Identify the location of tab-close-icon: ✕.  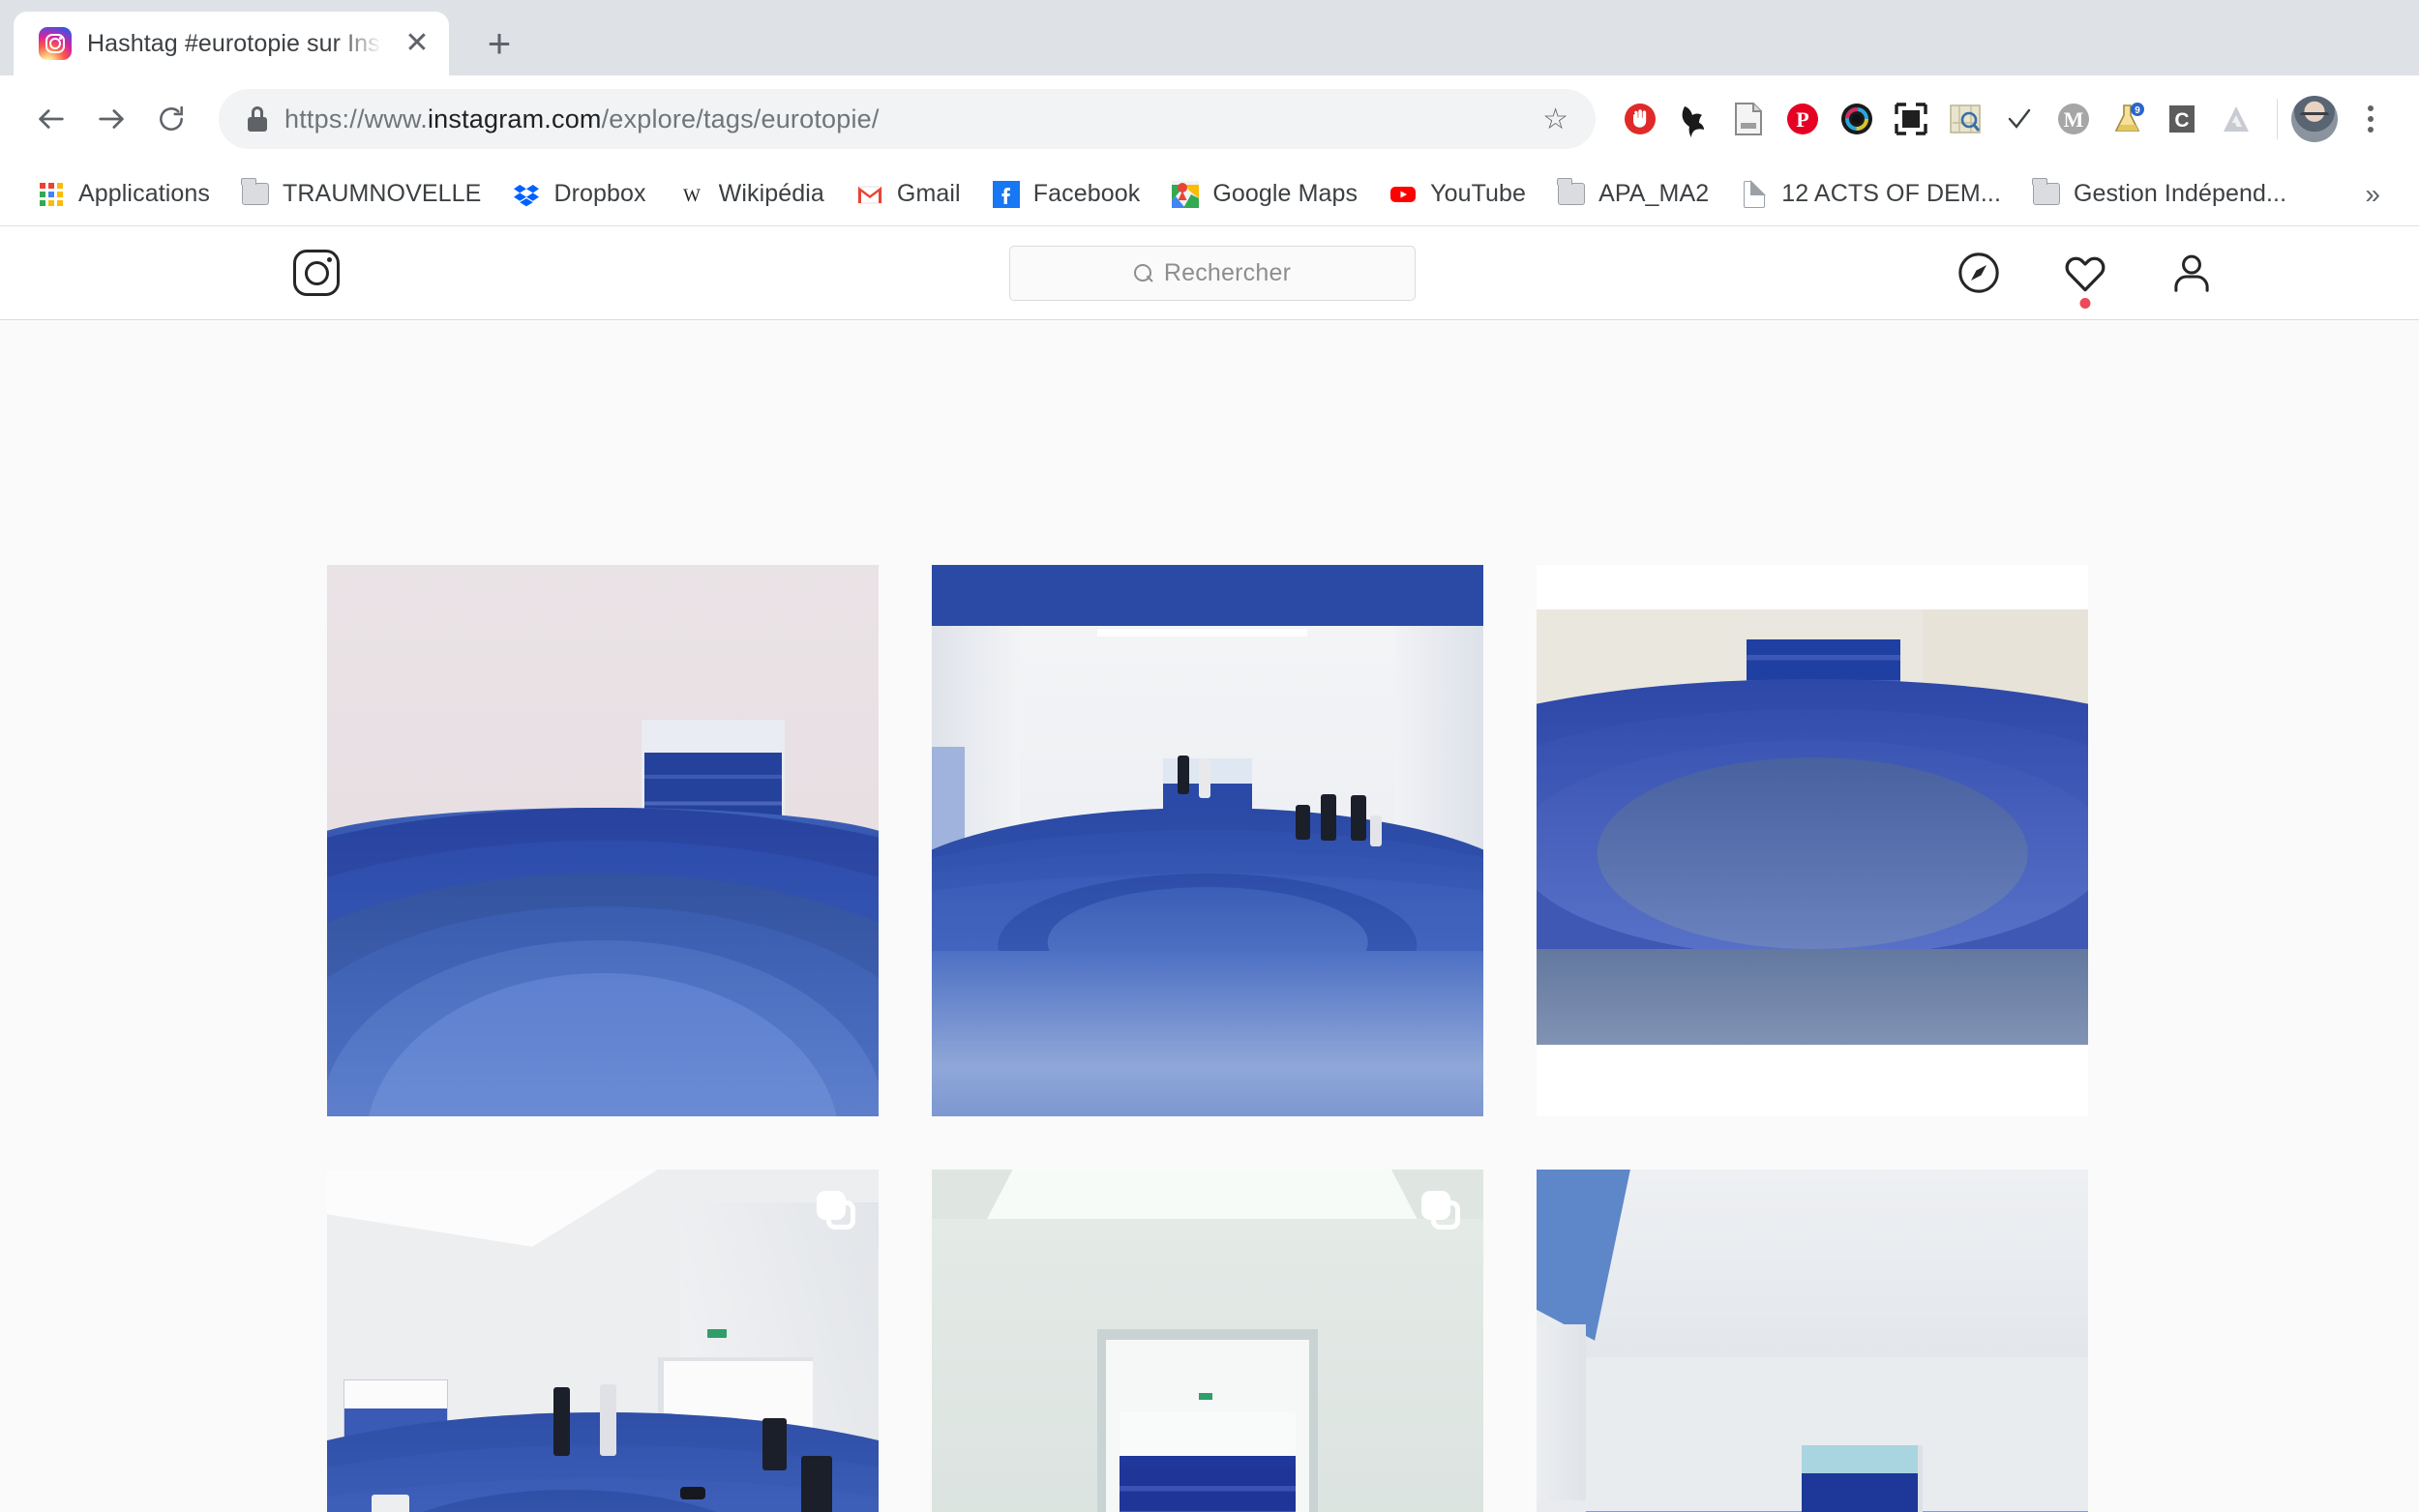
(417, 44).